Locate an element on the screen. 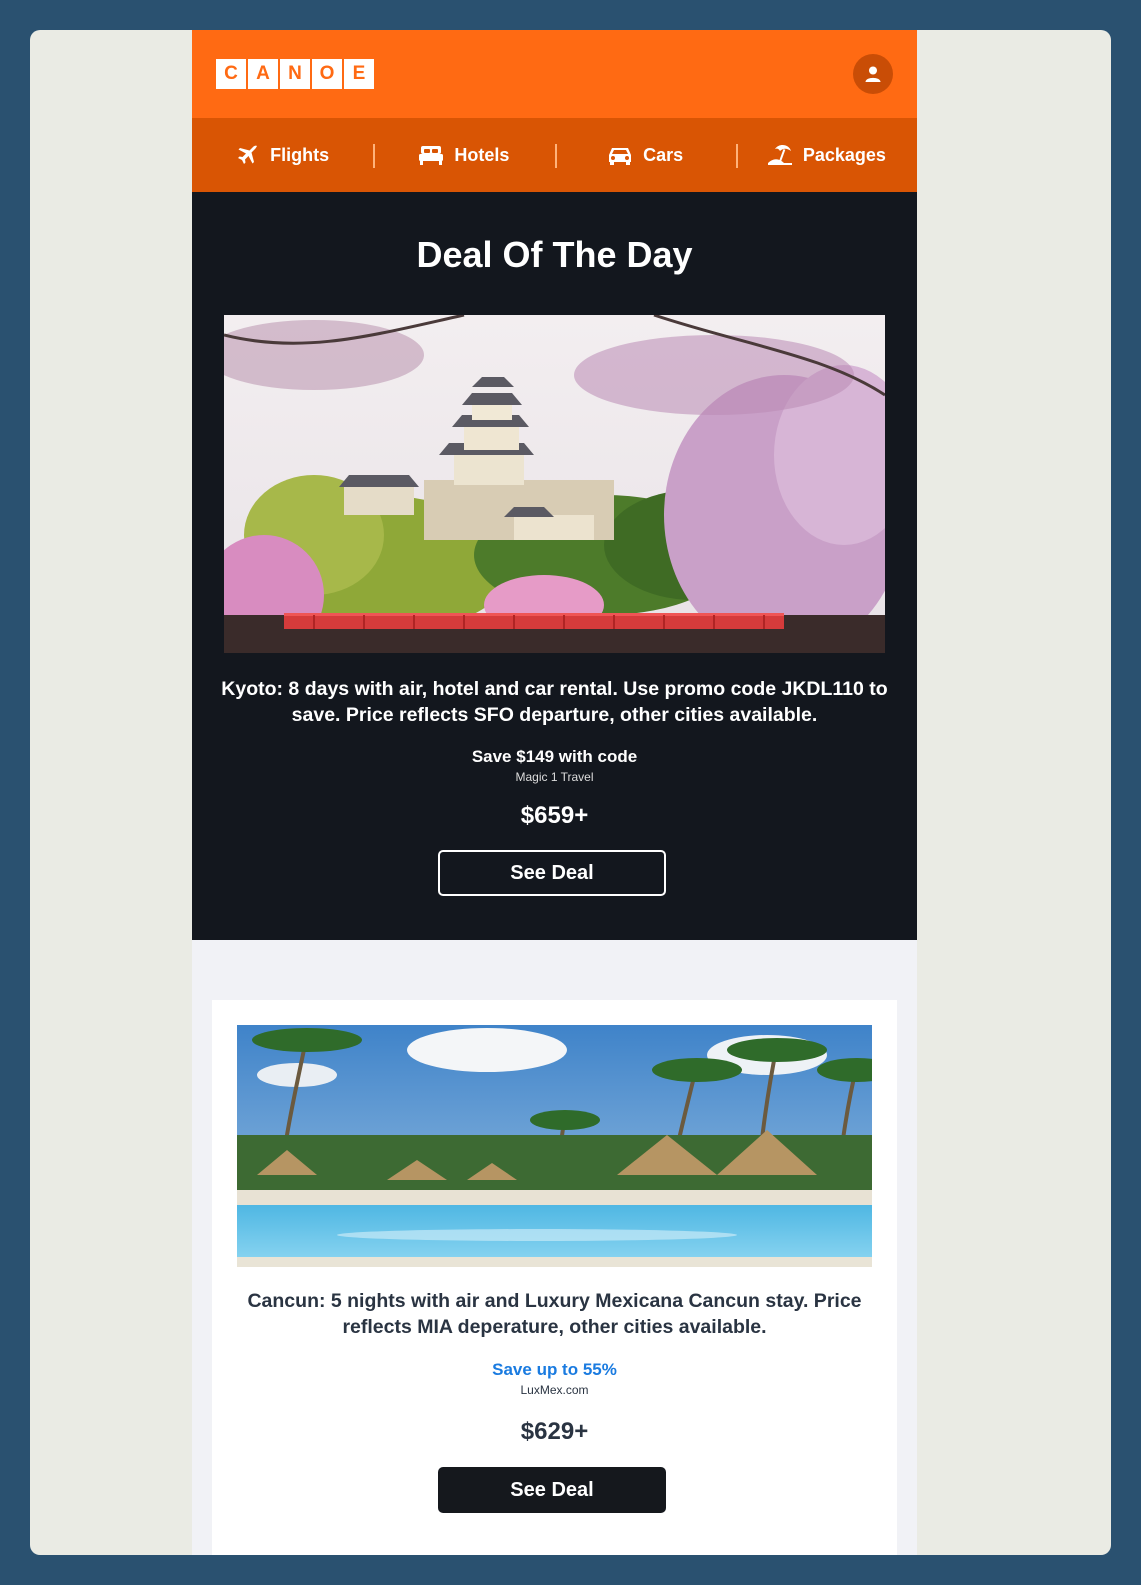 The image size is (1141, 1585). user-icon is located at coordinates (873, 74).